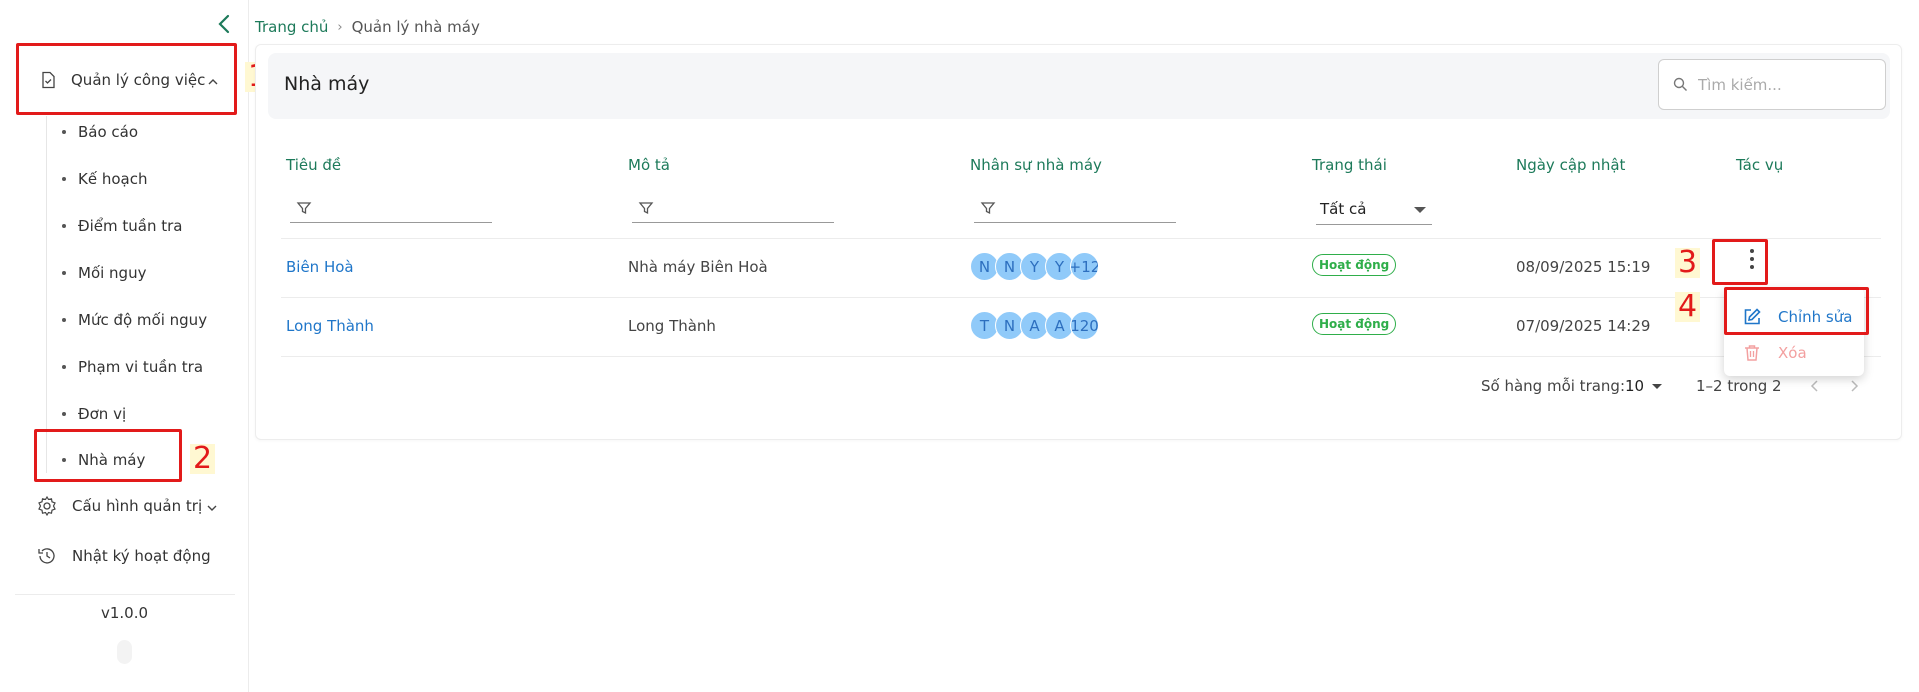 Image resolution: width=1919 pixels, height=692 pixels. What do you see at coordinates (1553, 386) in the screenshot?
I see `rows-per-page-label: Số hàng mỗi trang:` at bounding box center [1553, 386].